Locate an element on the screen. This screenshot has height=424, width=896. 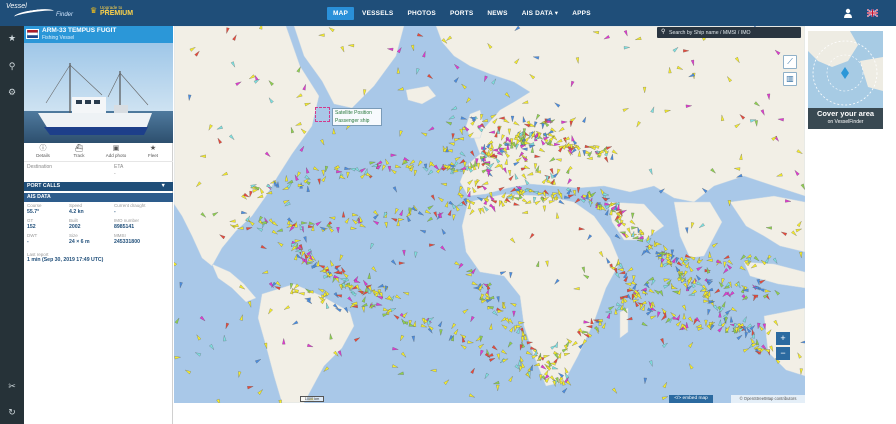
measure-tool-icon: ⟋ is located at coordinates (790, 62).